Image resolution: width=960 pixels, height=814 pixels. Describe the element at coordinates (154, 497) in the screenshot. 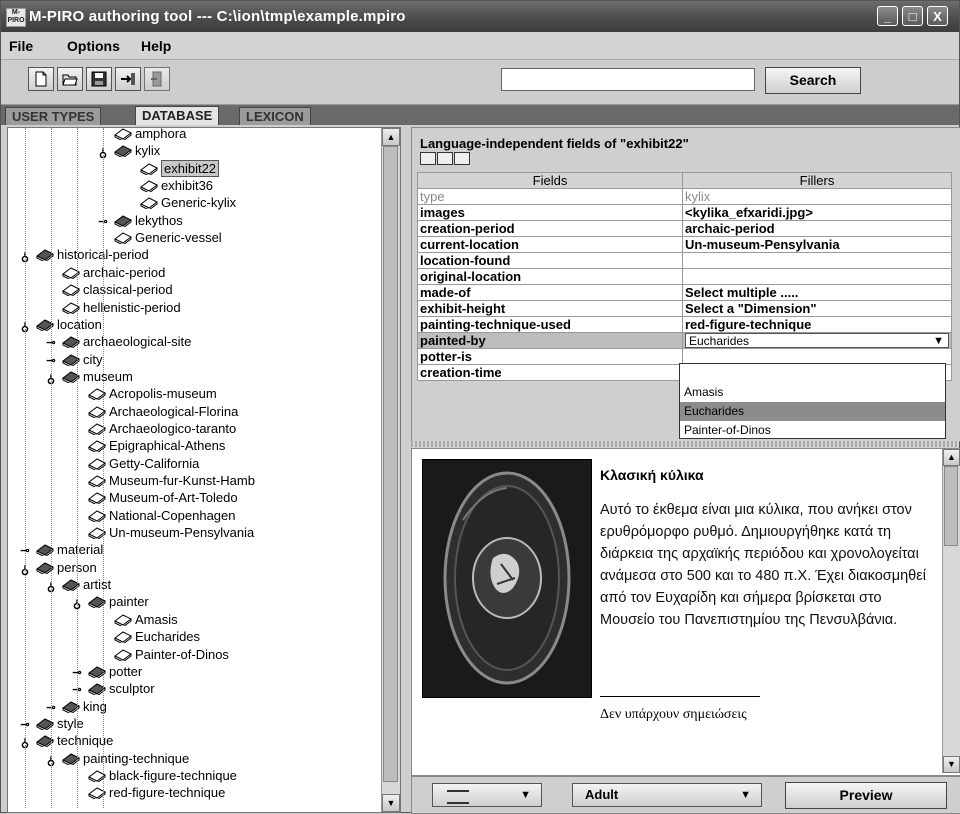

I see `tree-node: Museum-of-Art-Toledo` at that location.